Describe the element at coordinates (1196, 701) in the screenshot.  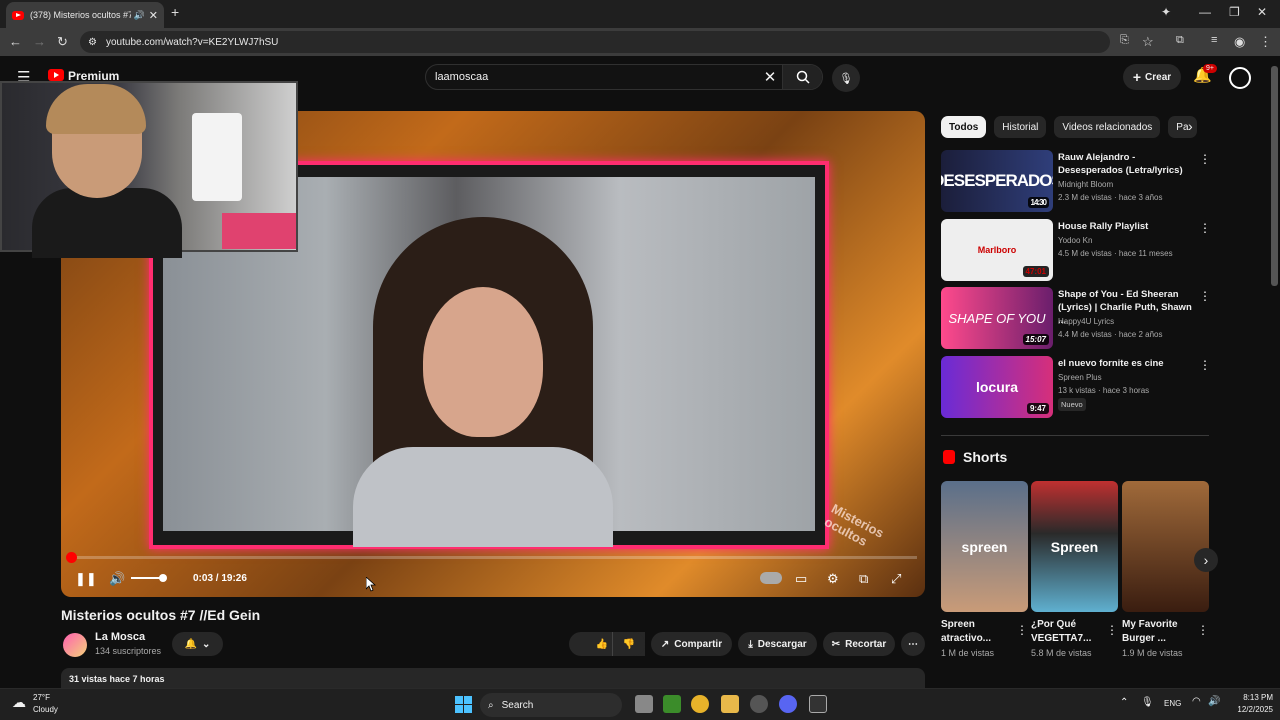
I see `wifi-icon: ◠` at that location.